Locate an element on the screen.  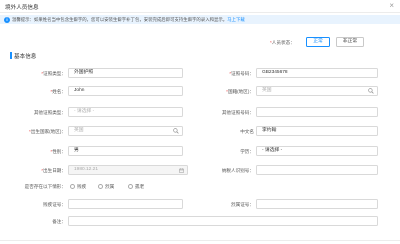
status-label: *人员状态： is located at coordinates (282, 42).